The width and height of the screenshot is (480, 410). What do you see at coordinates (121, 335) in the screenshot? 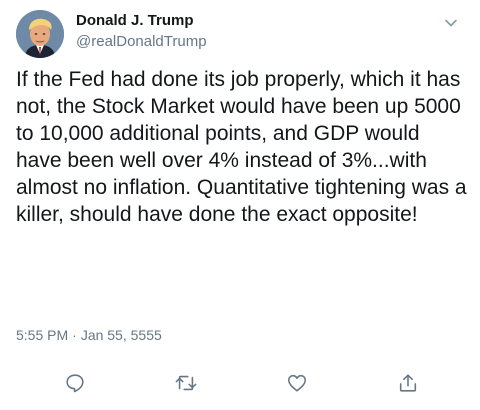
I see `tweet-date: Jan 55, 5555` at bounding box center [121, 335].